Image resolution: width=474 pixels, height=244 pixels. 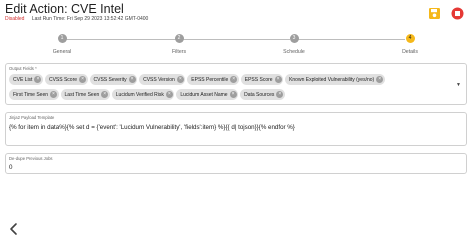 I want to click on chip-label: Known Exploited Vulnerability (yes/no), so click(x=332, y=79).